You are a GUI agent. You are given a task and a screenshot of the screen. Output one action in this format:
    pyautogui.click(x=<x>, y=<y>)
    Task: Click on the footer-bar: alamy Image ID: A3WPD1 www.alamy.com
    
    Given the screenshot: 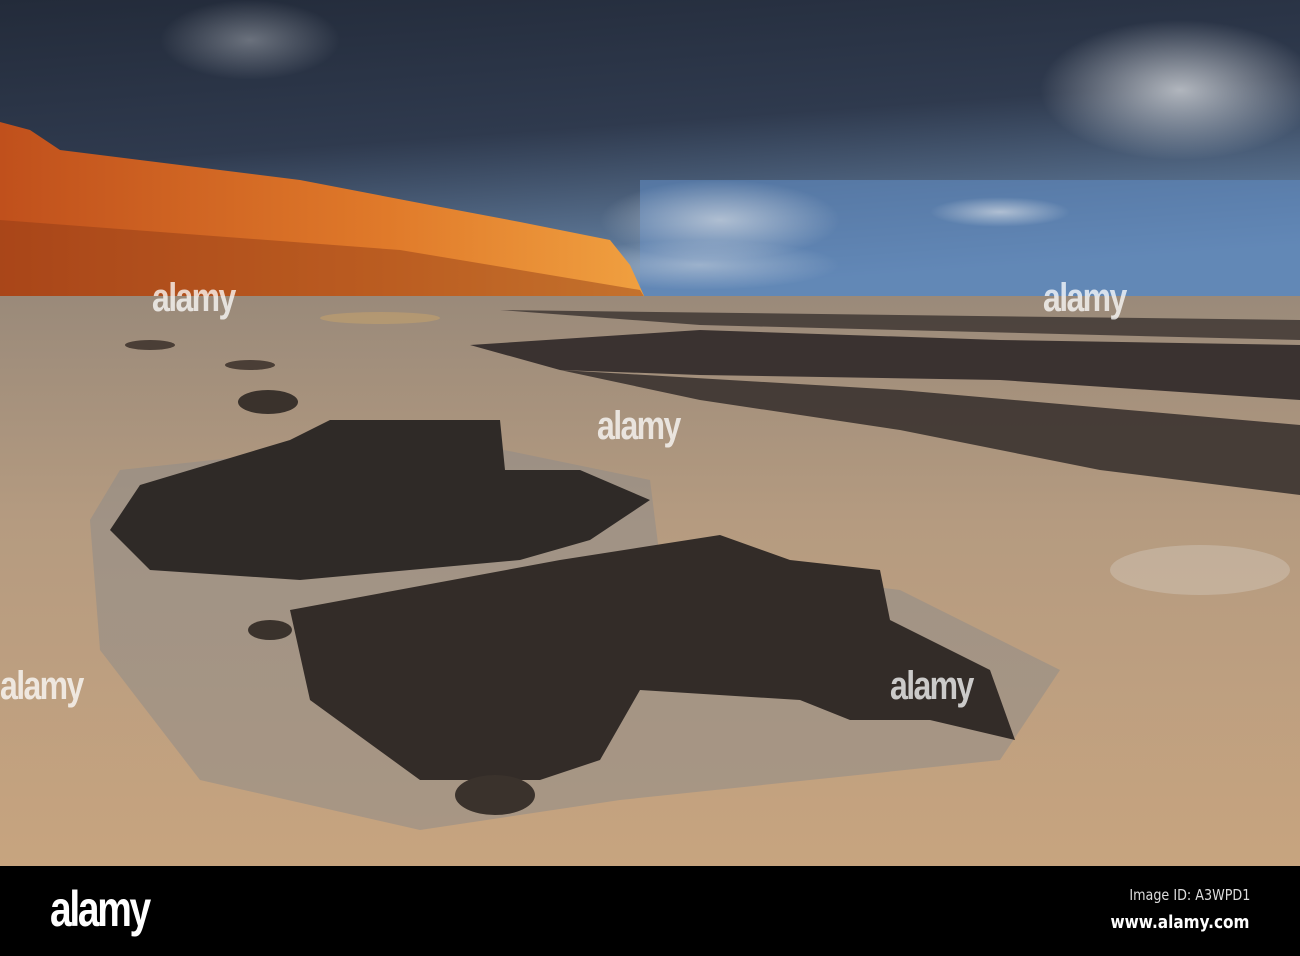 What is the action you would take?
    pyautogui.click(x=650, y=911)
    